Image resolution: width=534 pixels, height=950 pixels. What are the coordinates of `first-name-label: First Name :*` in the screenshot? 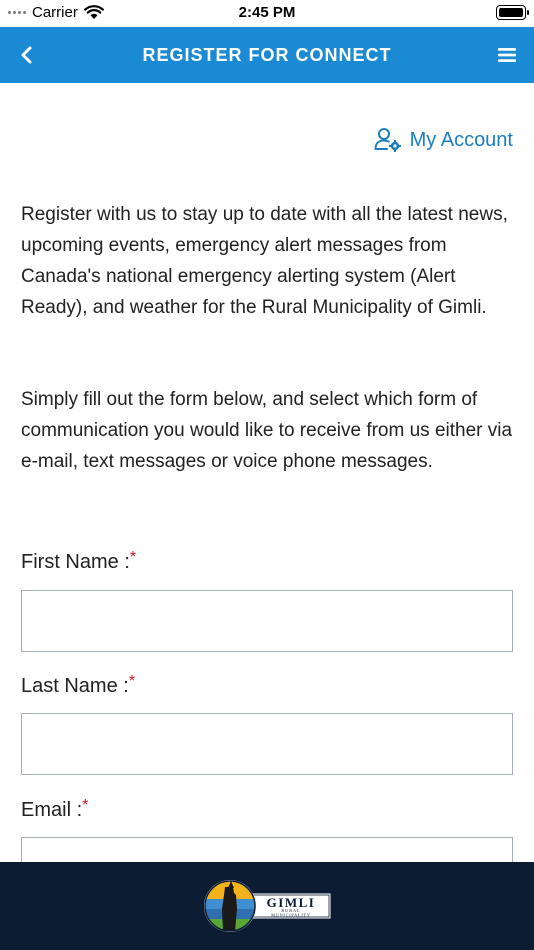 It's located at (79, 561).